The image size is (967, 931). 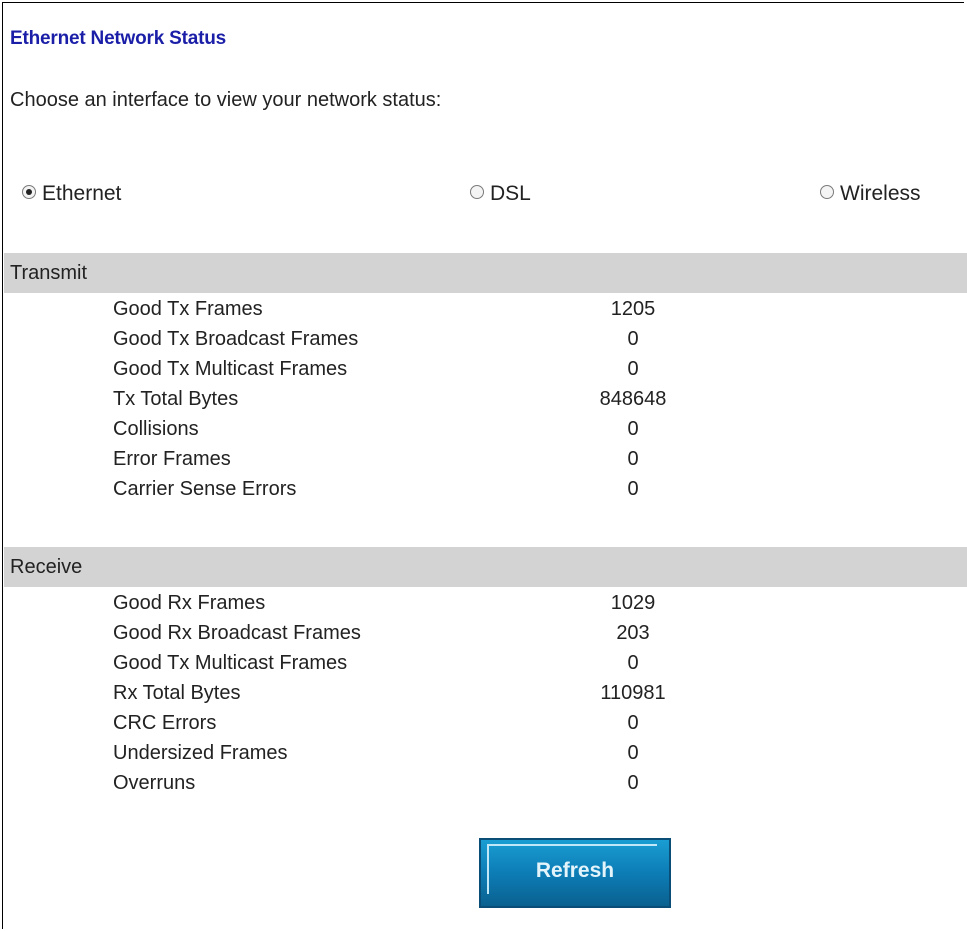 I want to click on table-row: Collisions 0, so click(x=483, y=431).